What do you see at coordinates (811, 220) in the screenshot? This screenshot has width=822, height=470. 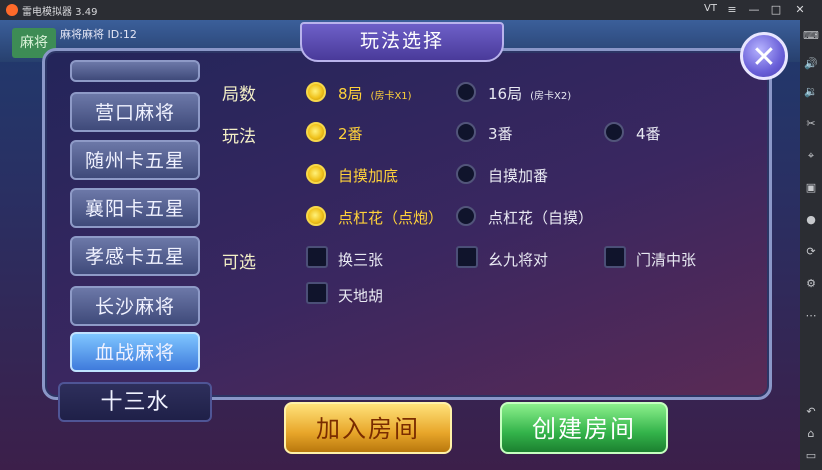 I see `record-icon: ●` at bounding box center [811, 220].